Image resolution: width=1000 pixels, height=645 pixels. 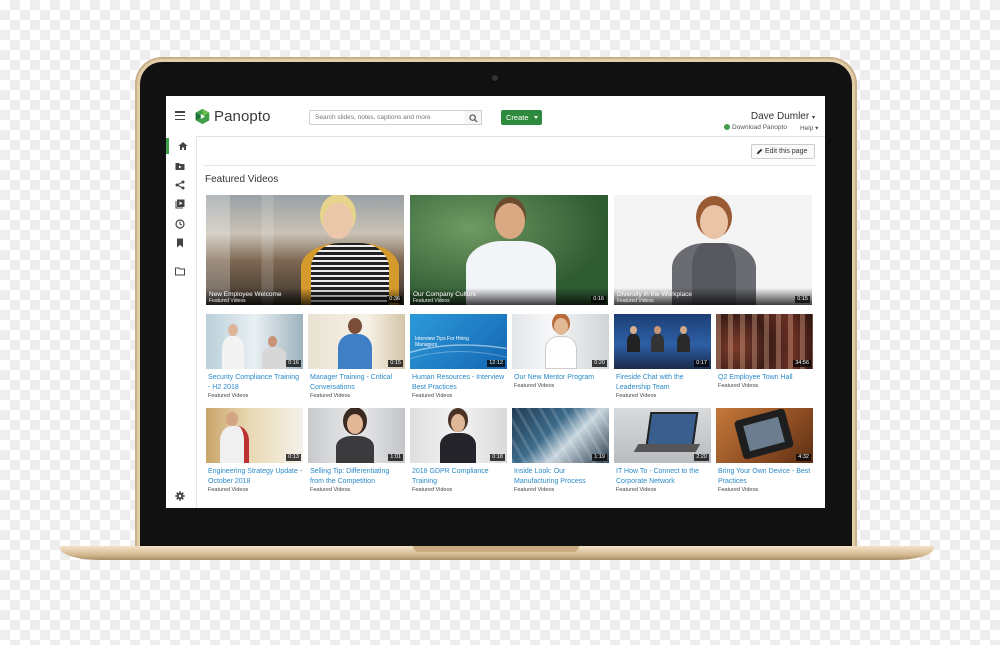 What do you see at coordinates (181, 243) in the screenshot?
I see `sidebar-item-bookmarks` at bounding box center [181, 243].